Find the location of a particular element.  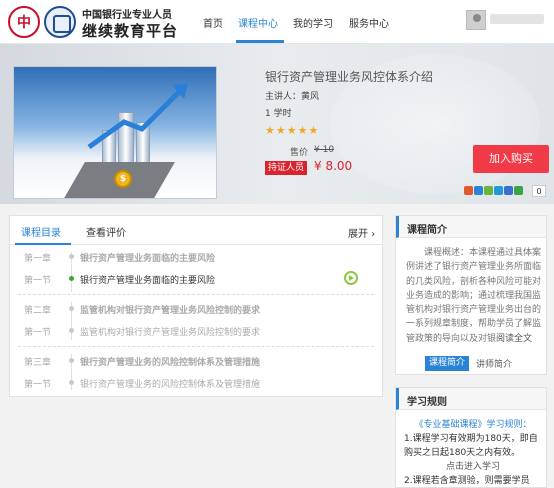

rule-item: 2.课程若含章测验，则需要学员 is located at coordinates (467, 481).